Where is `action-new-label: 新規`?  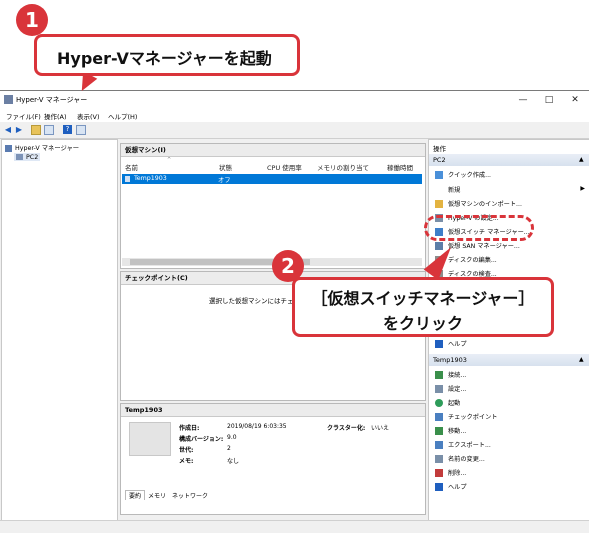 action-new-label: 新規 is located at coordinates (454, 190).